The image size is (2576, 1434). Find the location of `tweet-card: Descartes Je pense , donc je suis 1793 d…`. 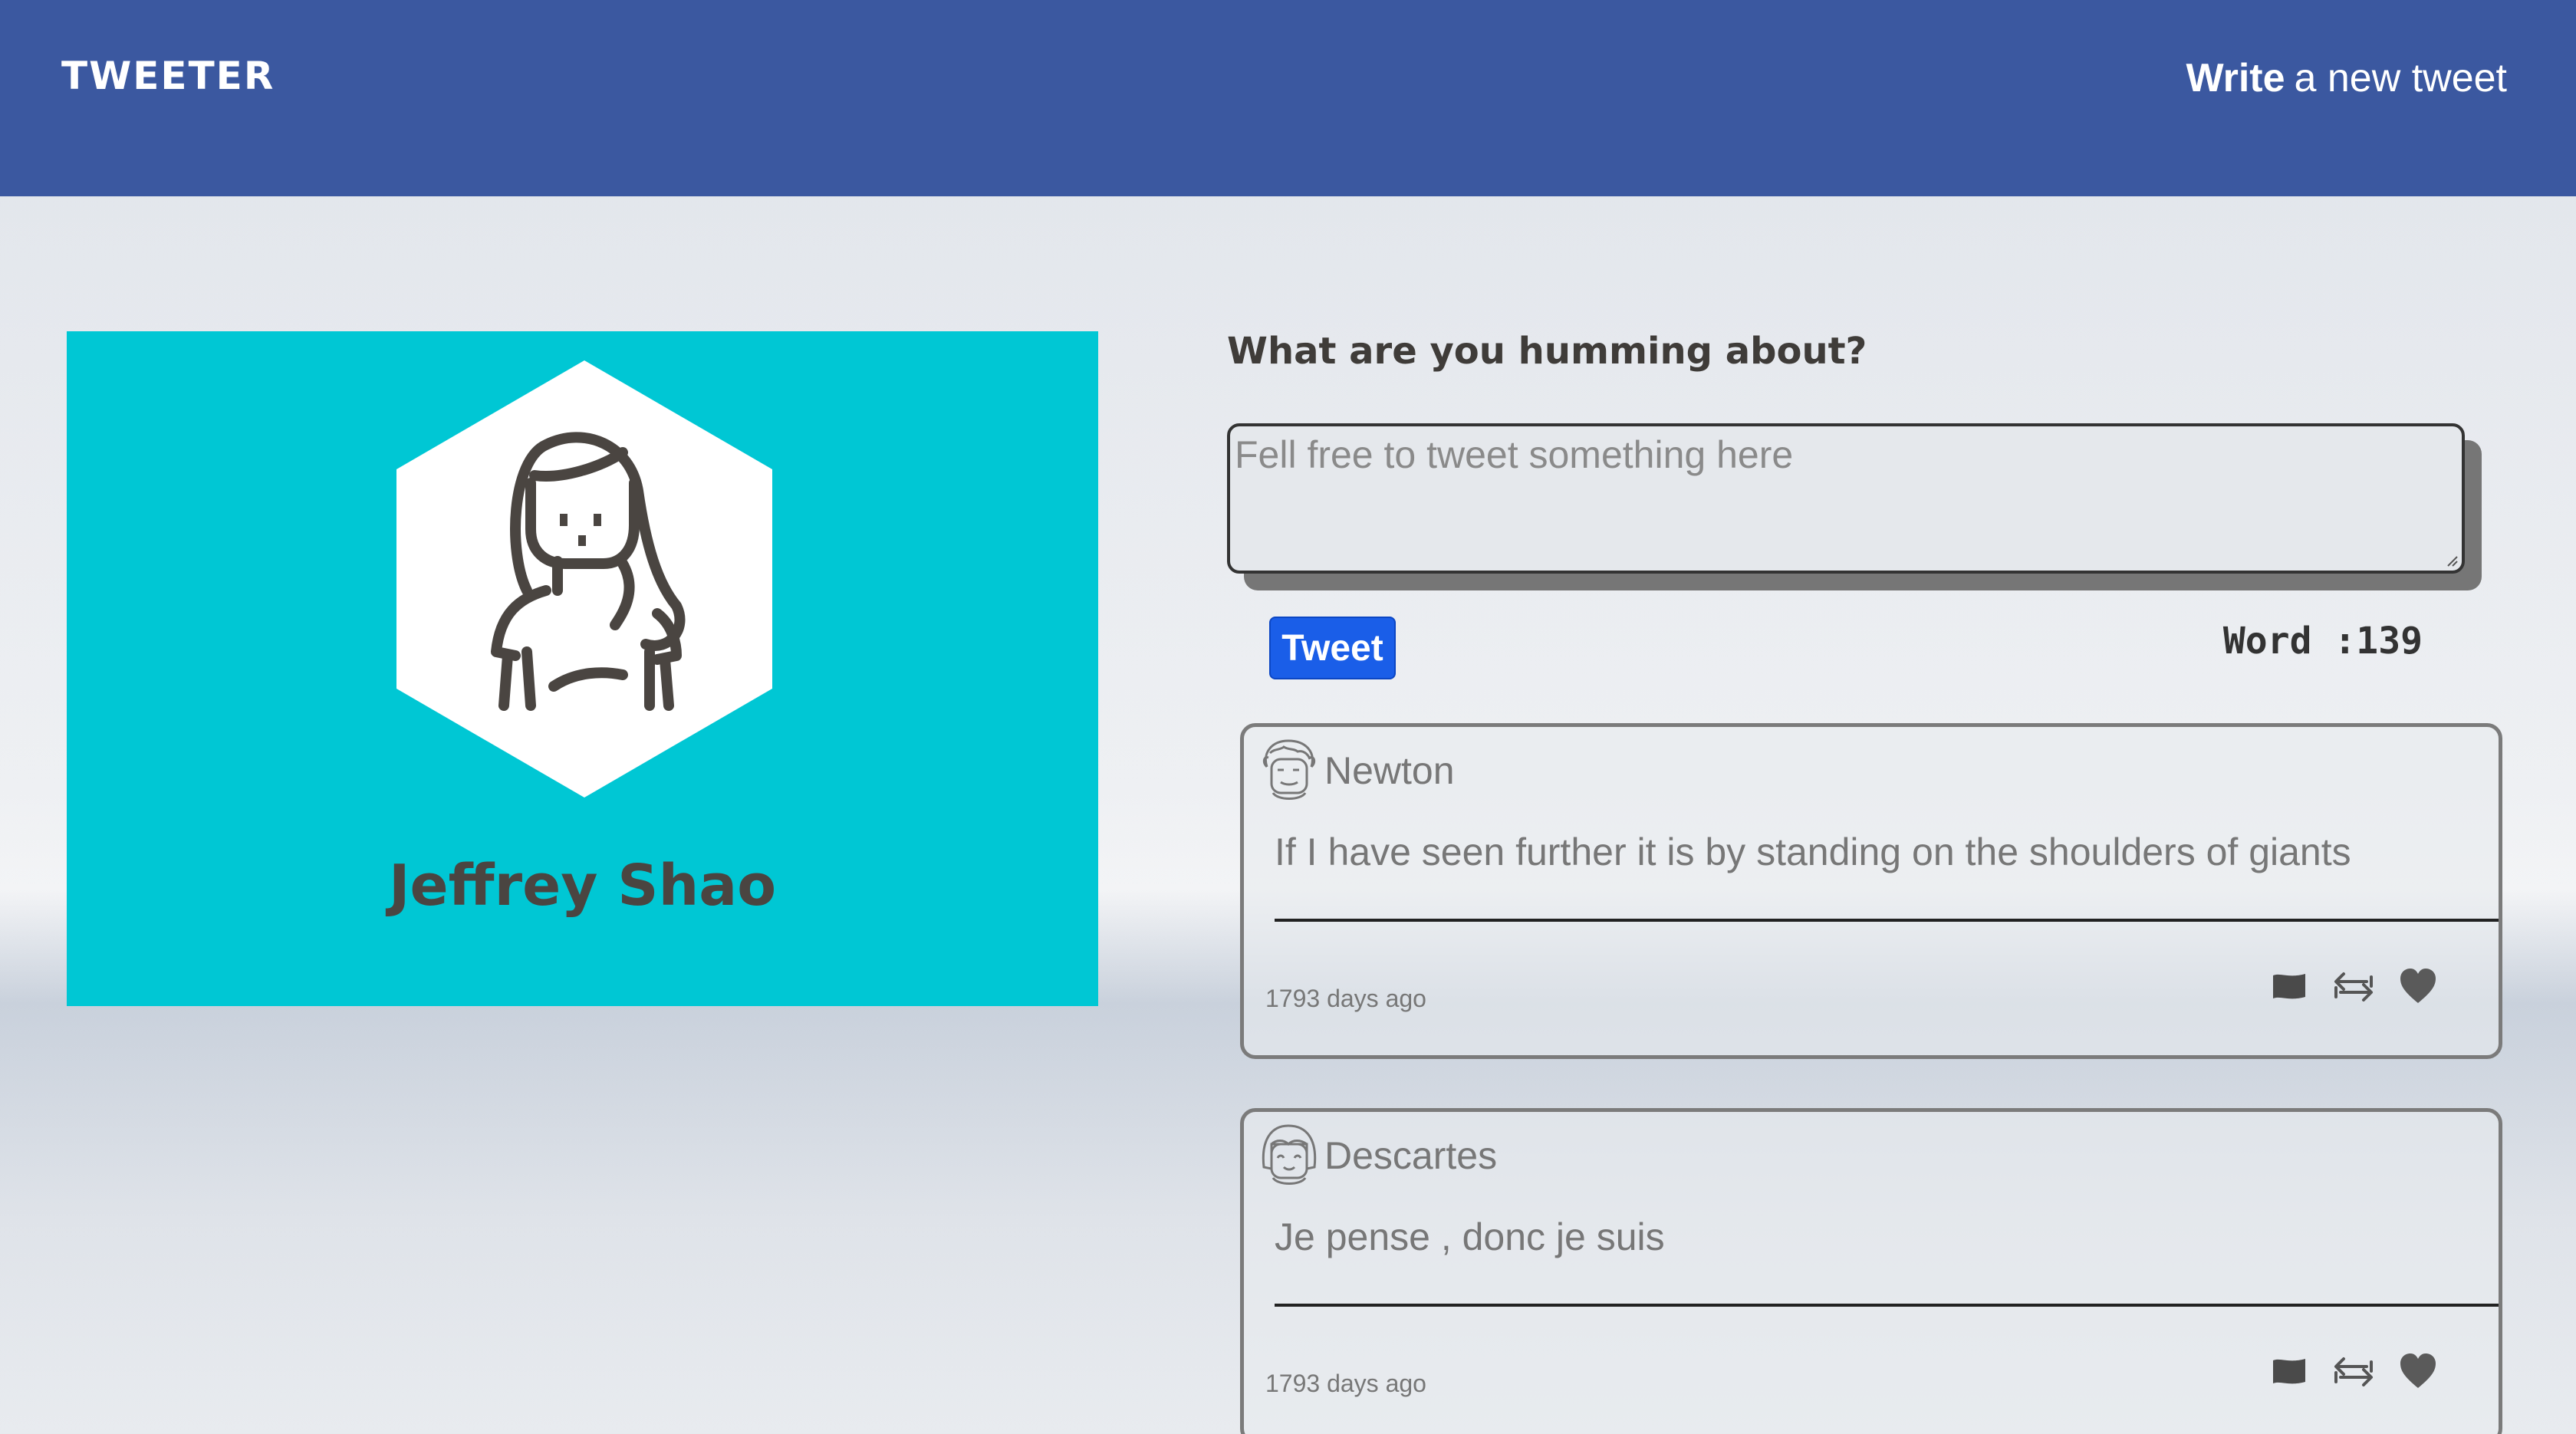

tweet-card: Descartes Je pense , donc je suis 1793 d… is located at coordinates (1871, 1271).